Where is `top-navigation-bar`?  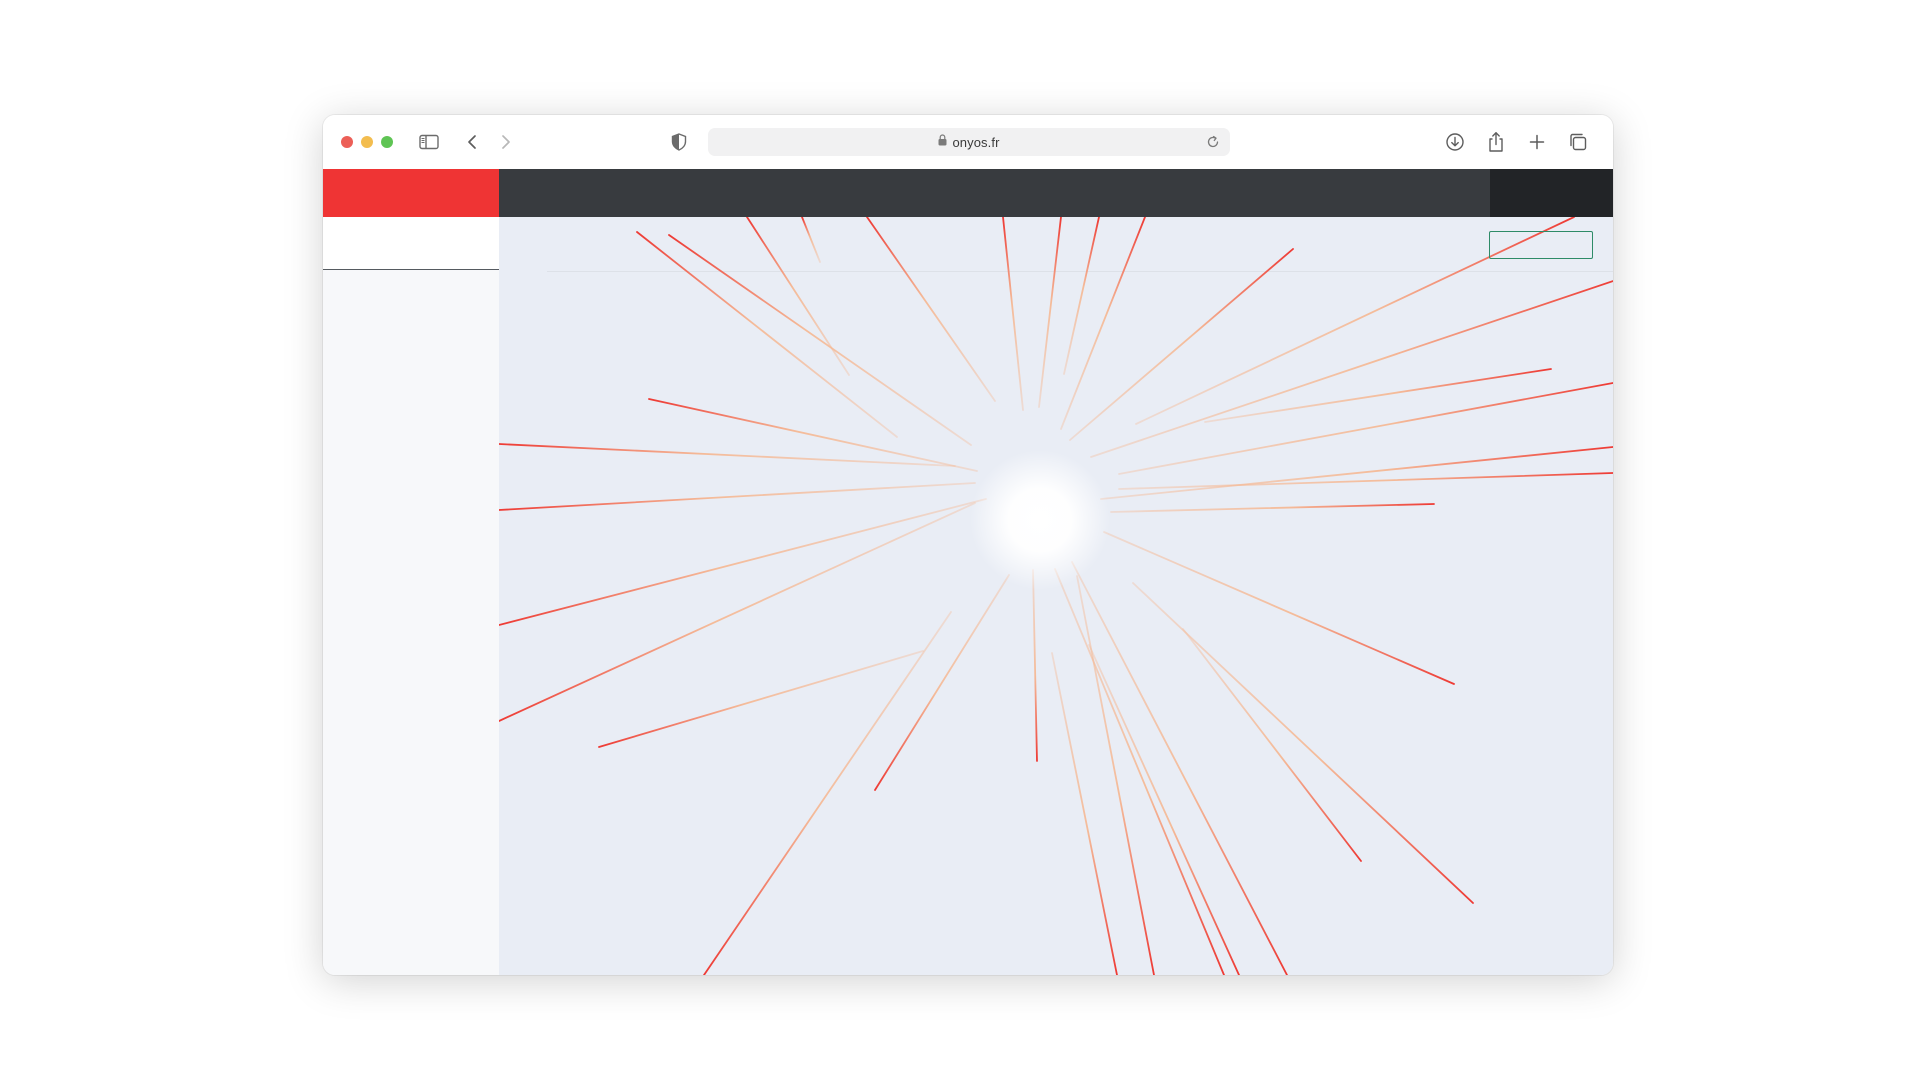 top-navigation-bar is located at coordinates (994, 193).